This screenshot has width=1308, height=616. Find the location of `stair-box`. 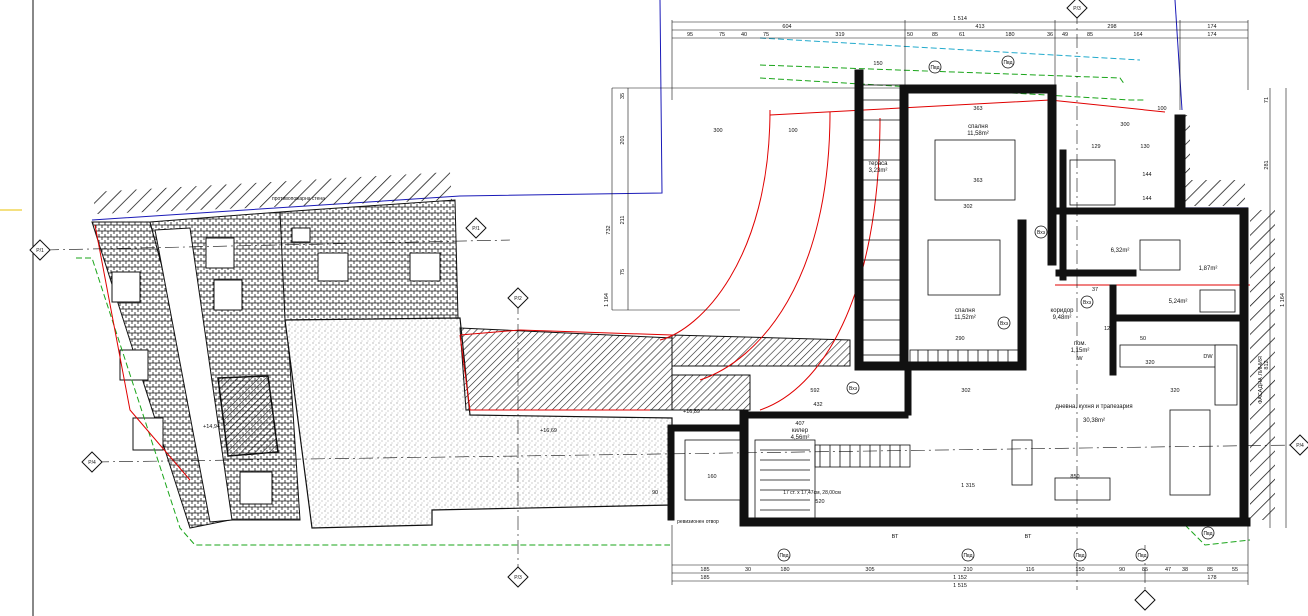

stair-box is located at coordinates (712, 470).